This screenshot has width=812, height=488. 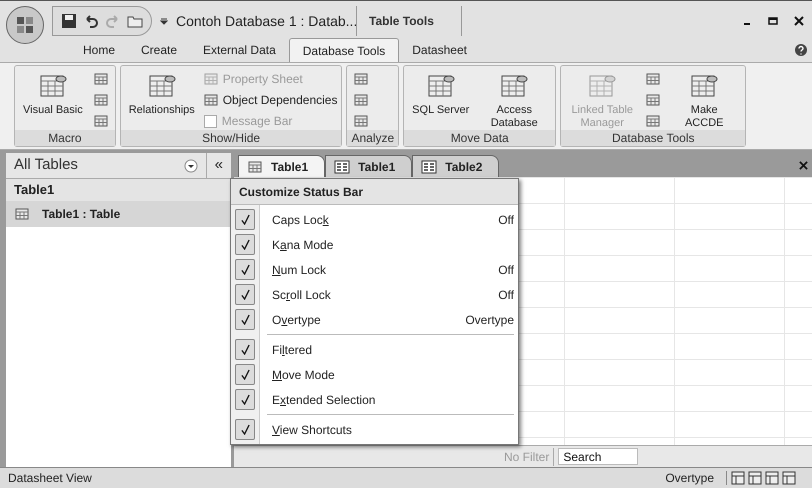 I want to click on ribbon-tab: Database Tools, so click(x=344, y=50).